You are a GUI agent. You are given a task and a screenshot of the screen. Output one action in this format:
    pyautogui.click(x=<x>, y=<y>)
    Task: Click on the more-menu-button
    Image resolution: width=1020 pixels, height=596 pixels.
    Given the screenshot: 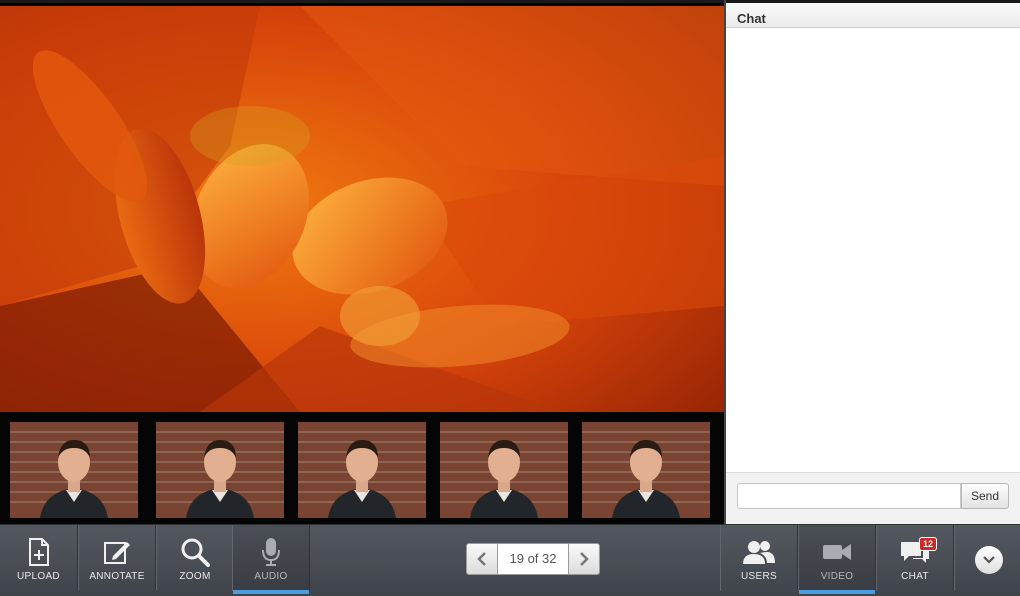 What is the action you would take?
    pyautogui.click(x=989, y=560)
    